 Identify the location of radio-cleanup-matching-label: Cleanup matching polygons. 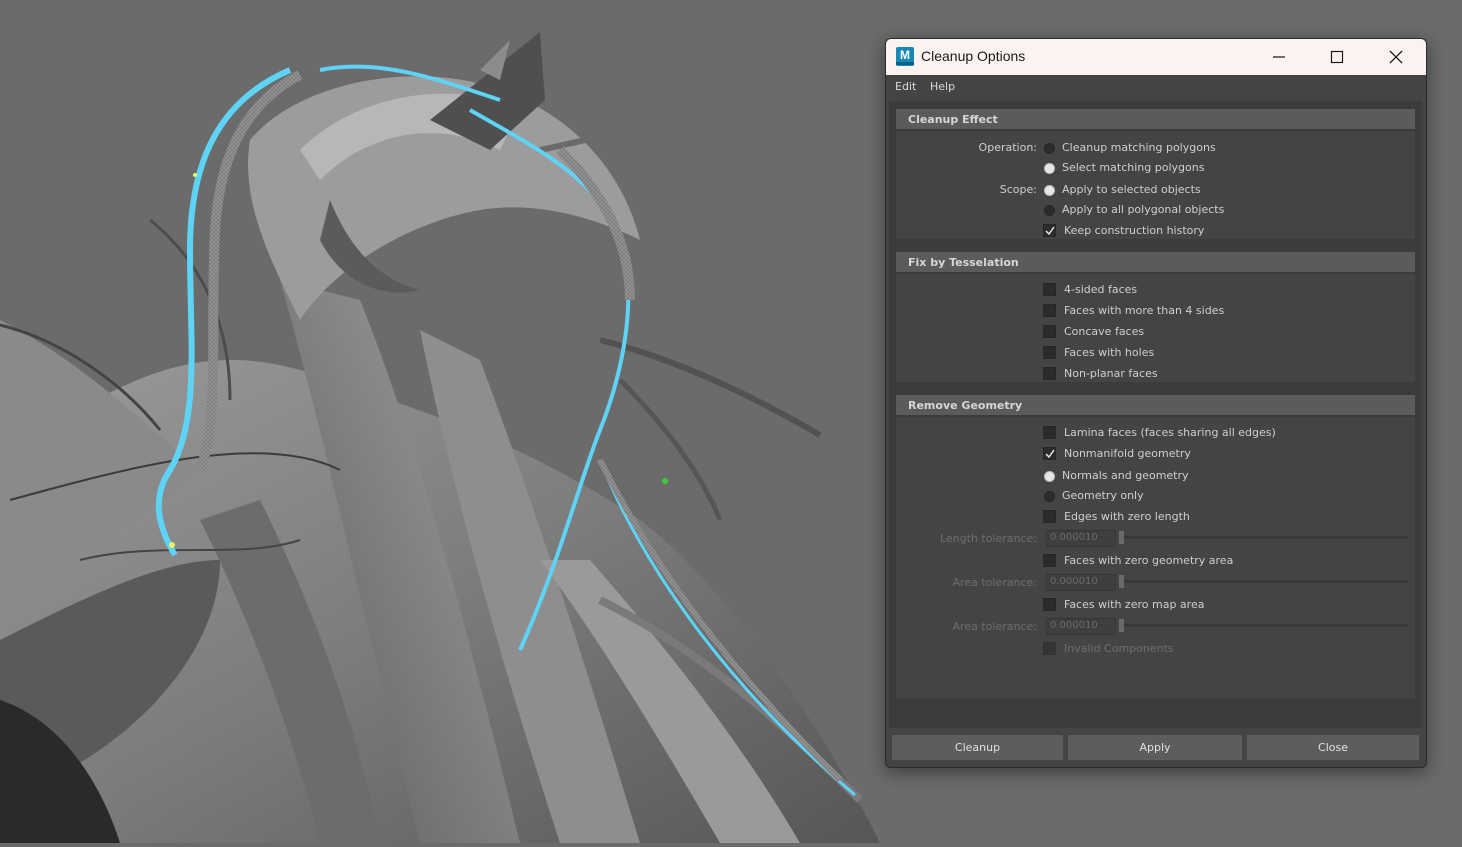
(1139, 147).